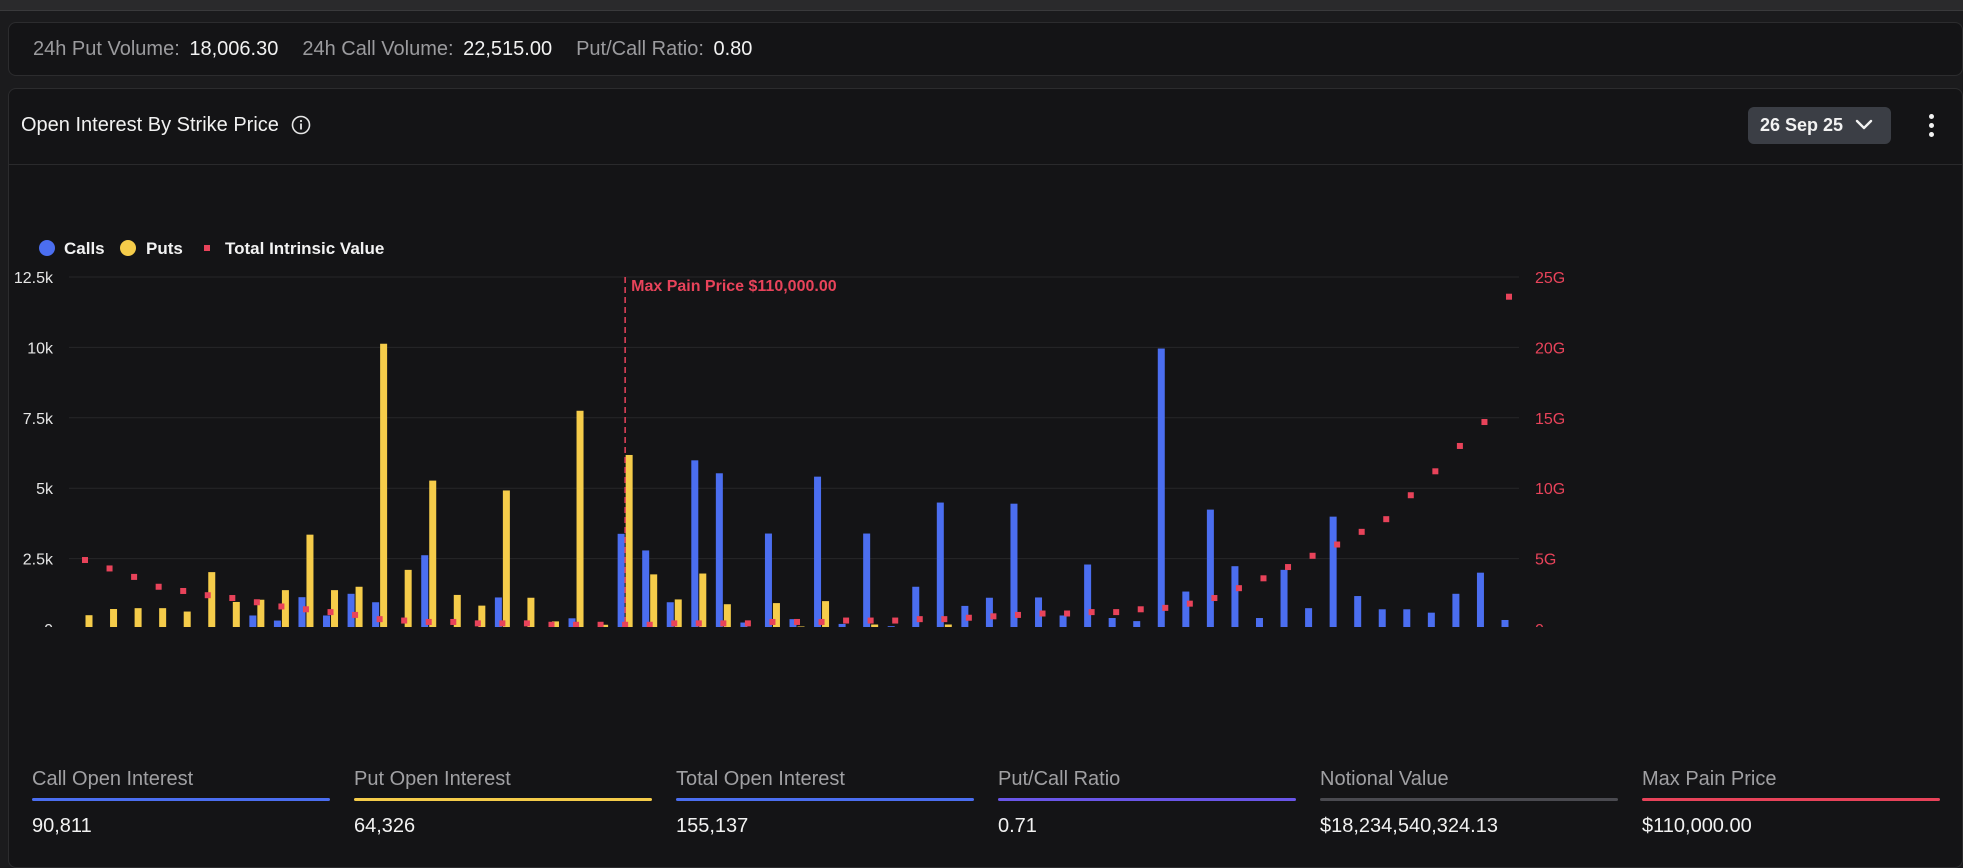  I want to click on chart-legend: Calls Puts Total Intrinsic Value, so click(211, 248).